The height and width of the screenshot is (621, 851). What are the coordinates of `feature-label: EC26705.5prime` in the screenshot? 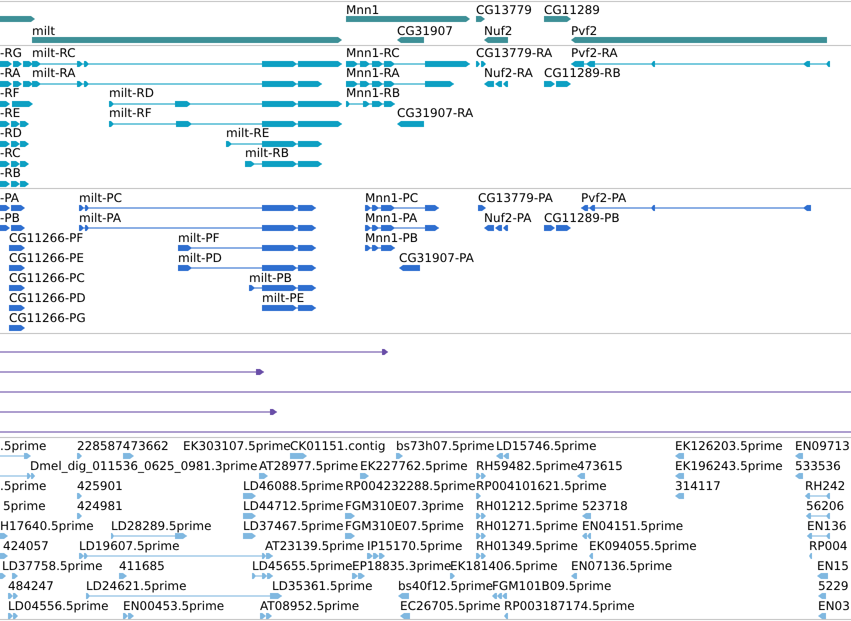 It's located at (450, 606).